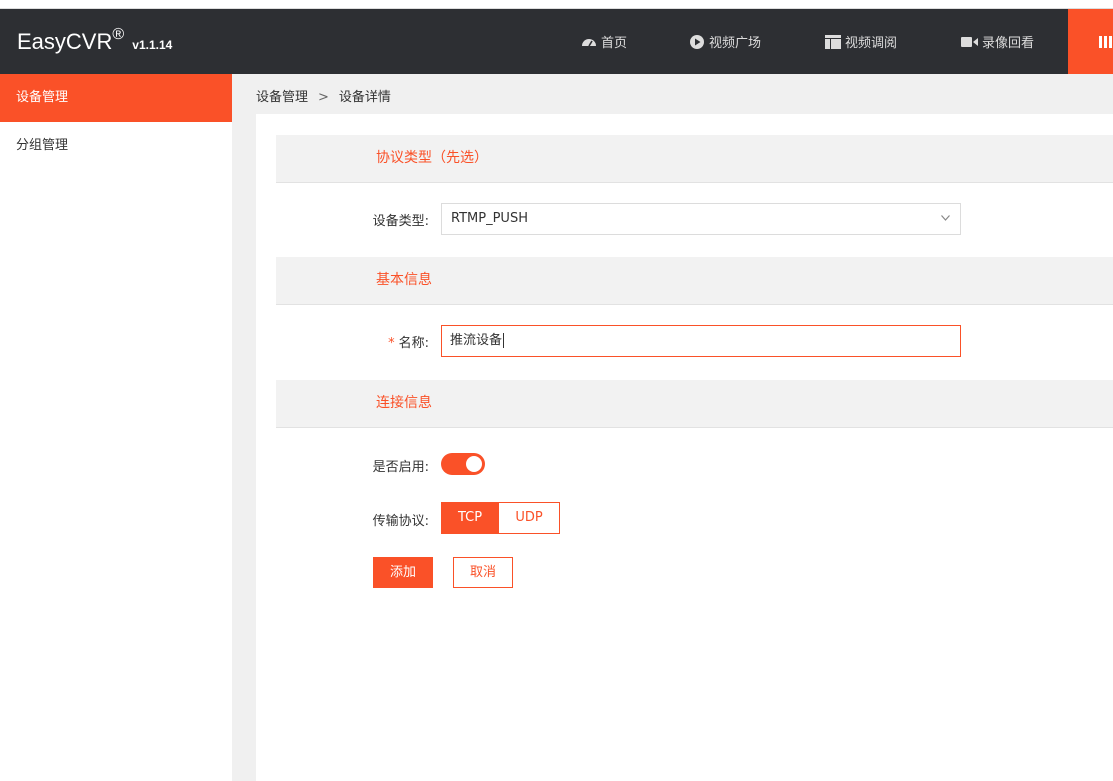  Describe the element at coordinates (861, 41) in the screenshot. I see `nav-item-video-view: 视频调阅` at that location.